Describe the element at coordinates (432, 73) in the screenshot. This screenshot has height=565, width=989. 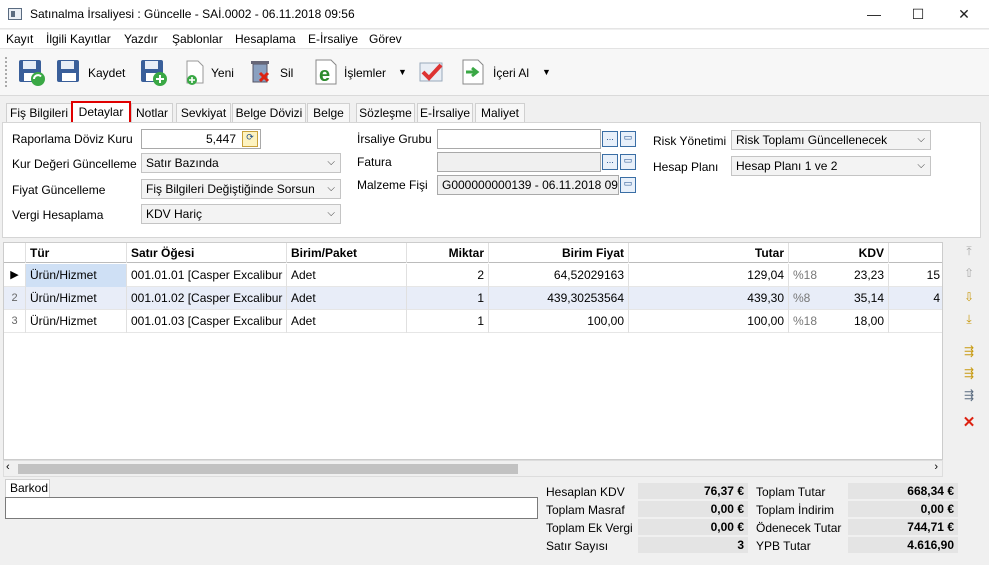
I see `approve-button` at that location.